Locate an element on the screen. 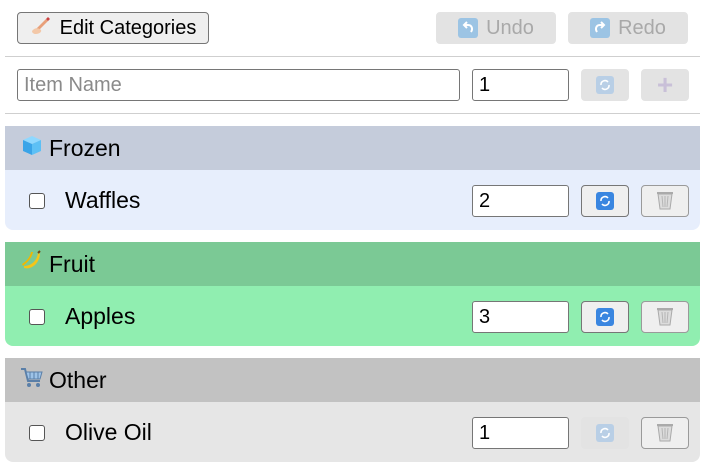  undo-label: Undo is located at coordinates (510, 27).